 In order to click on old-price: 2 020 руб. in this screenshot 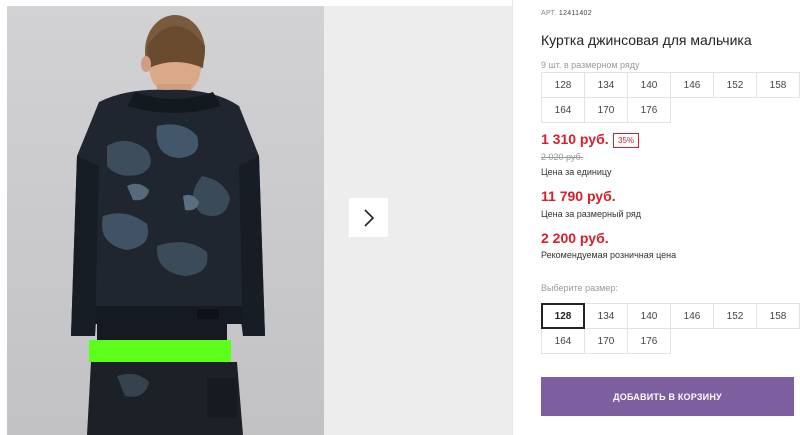, I will do `click(562, 157)`.